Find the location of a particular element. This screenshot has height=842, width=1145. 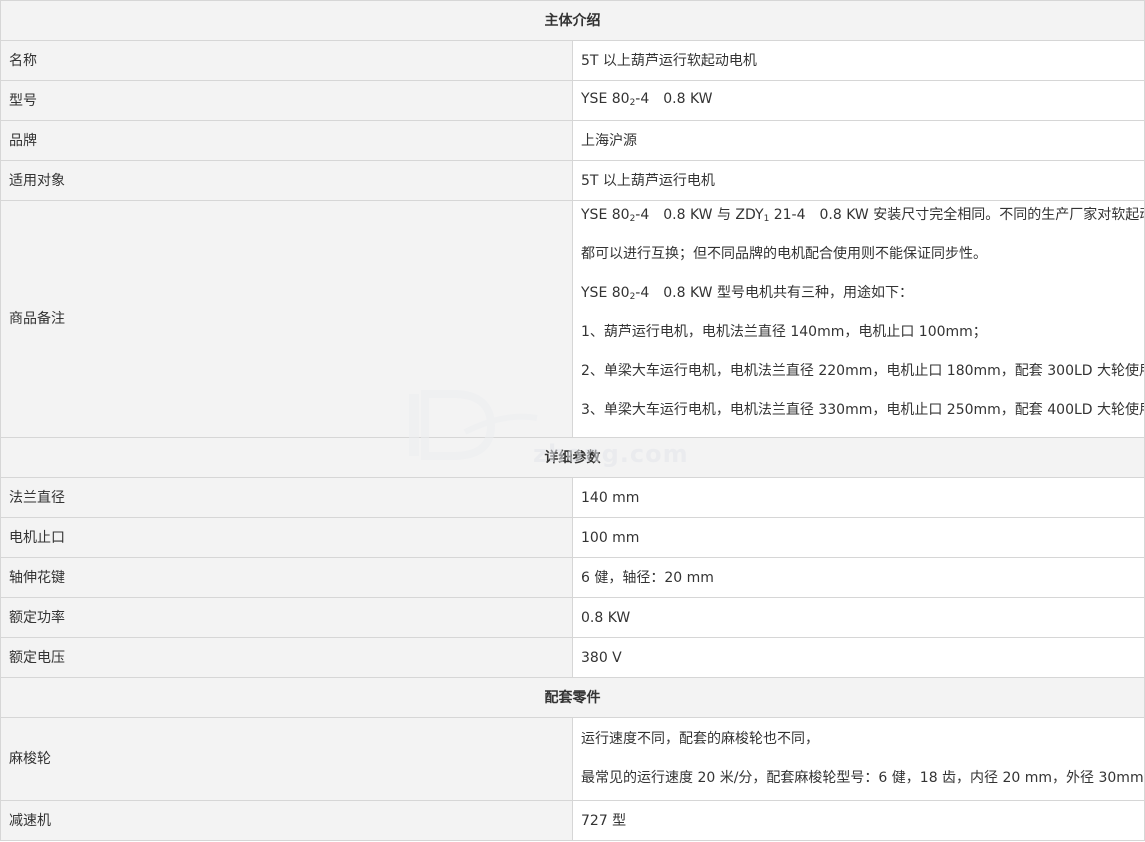

row-value-motor-spigot: 100 mm is located at coordinates (858, 537).